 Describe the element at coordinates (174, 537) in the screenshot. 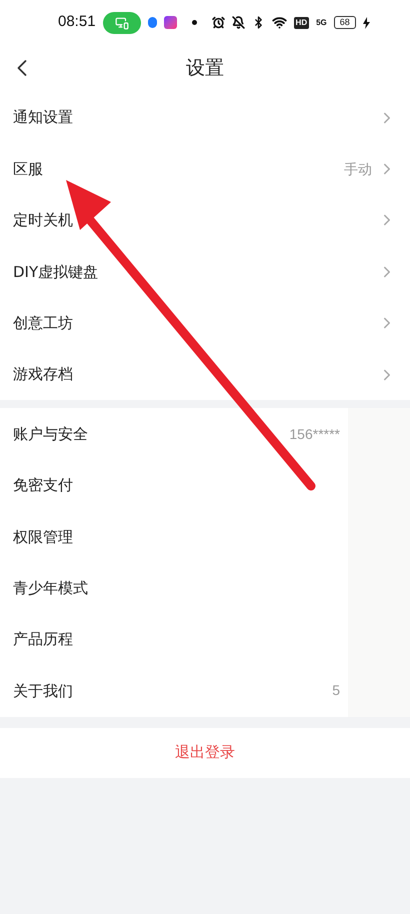

I see `settings-item: 权限管理` at that location.